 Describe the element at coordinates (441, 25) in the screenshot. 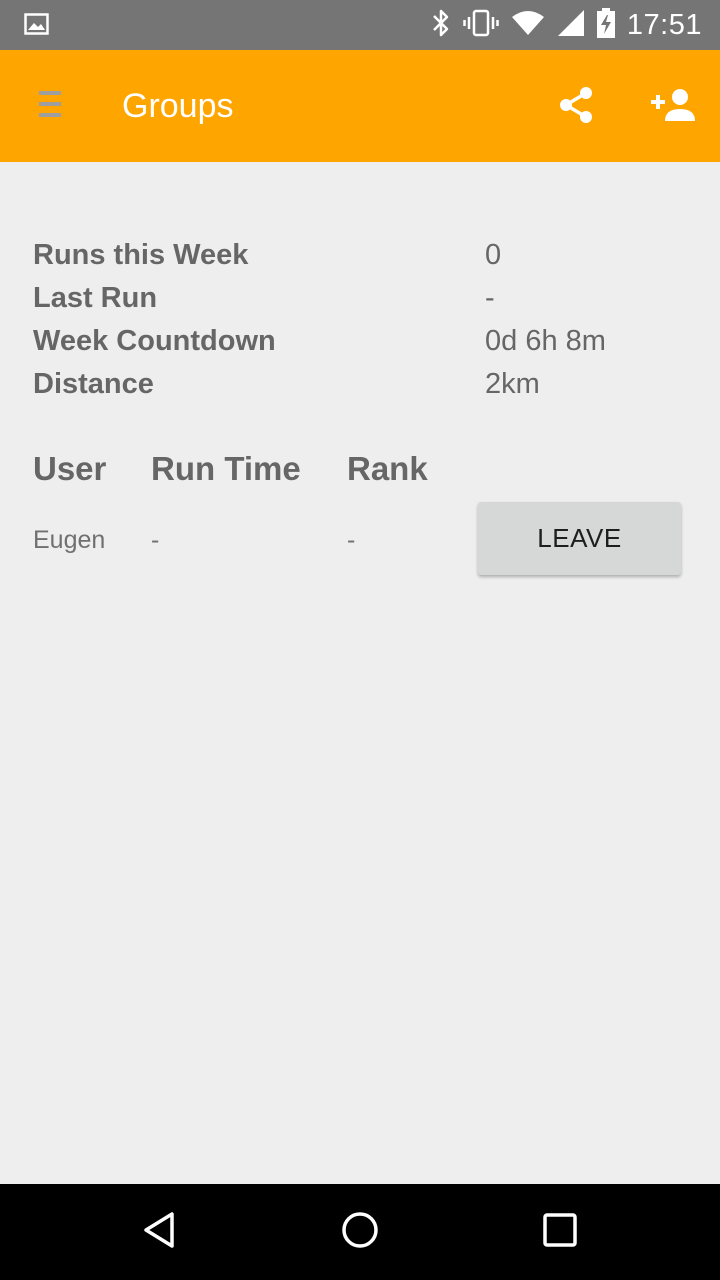

I see `bluetooth-icon` at that location.